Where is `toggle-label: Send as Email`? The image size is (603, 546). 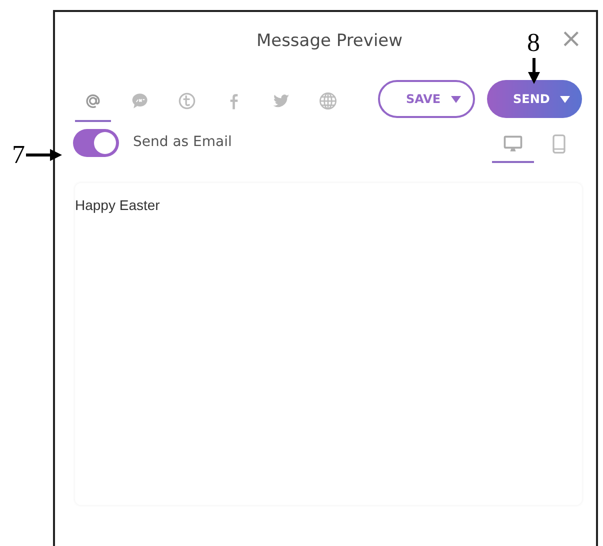
toggle-label: Send as Email is located at coordinates (182, 142).